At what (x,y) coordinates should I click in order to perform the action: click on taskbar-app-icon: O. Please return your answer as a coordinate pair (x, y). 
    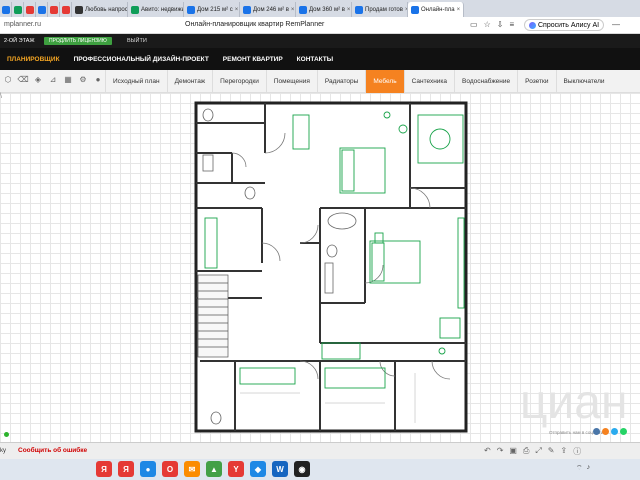
    Looking at the image, I should click on (170, 469).